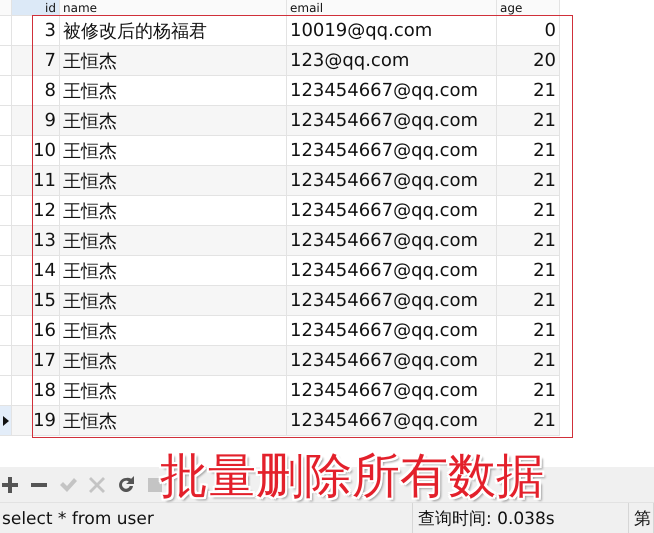 The image size is (654, 533). What do you see at coordinates (528, 8) in the screenshot?
I see `column-header: age` at bounding box center [528, 8].